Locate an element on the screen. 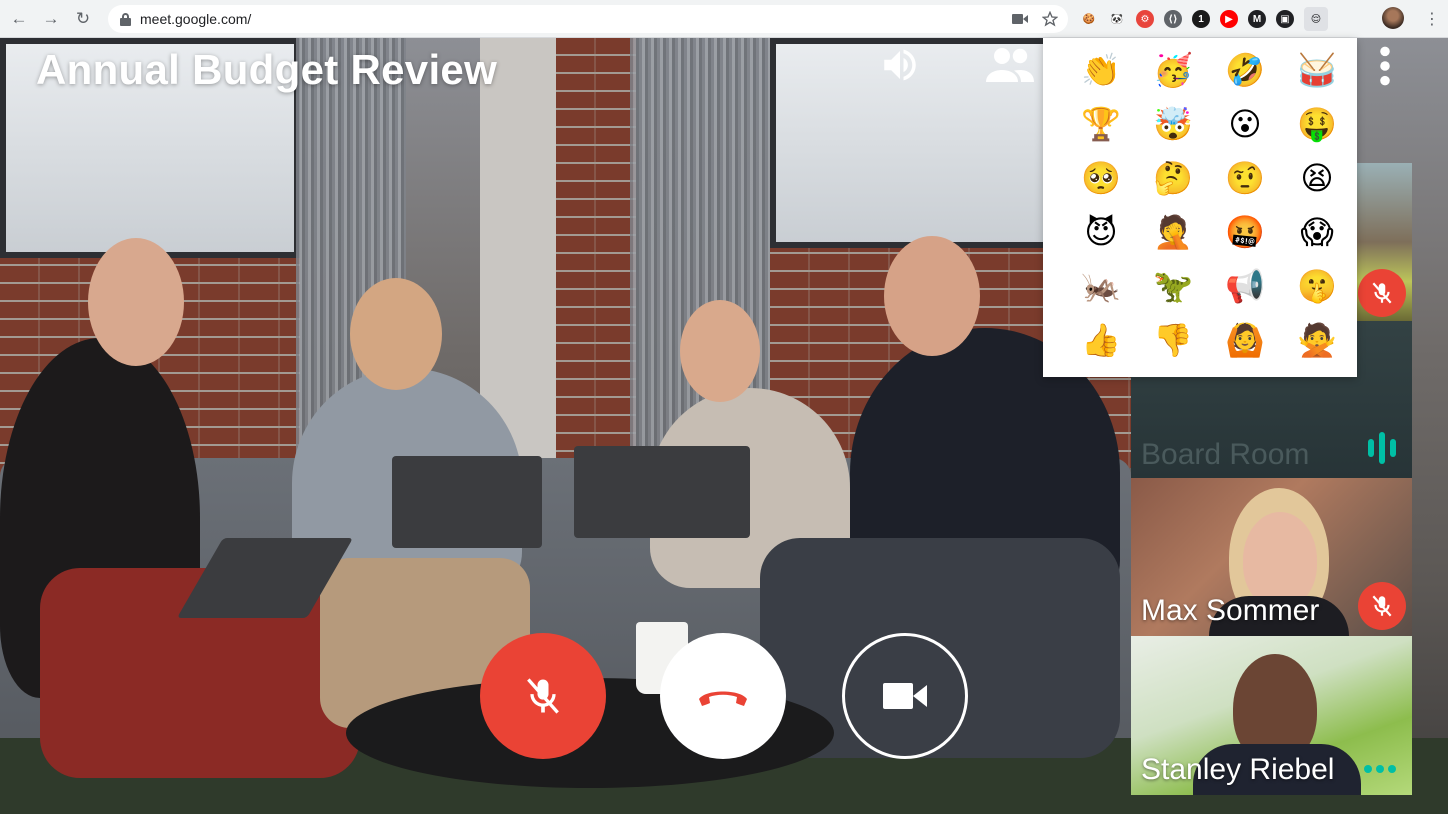 The image size is (1448, 814). emoji-trophy: 🏆 is located at coordinates (1101, 129).